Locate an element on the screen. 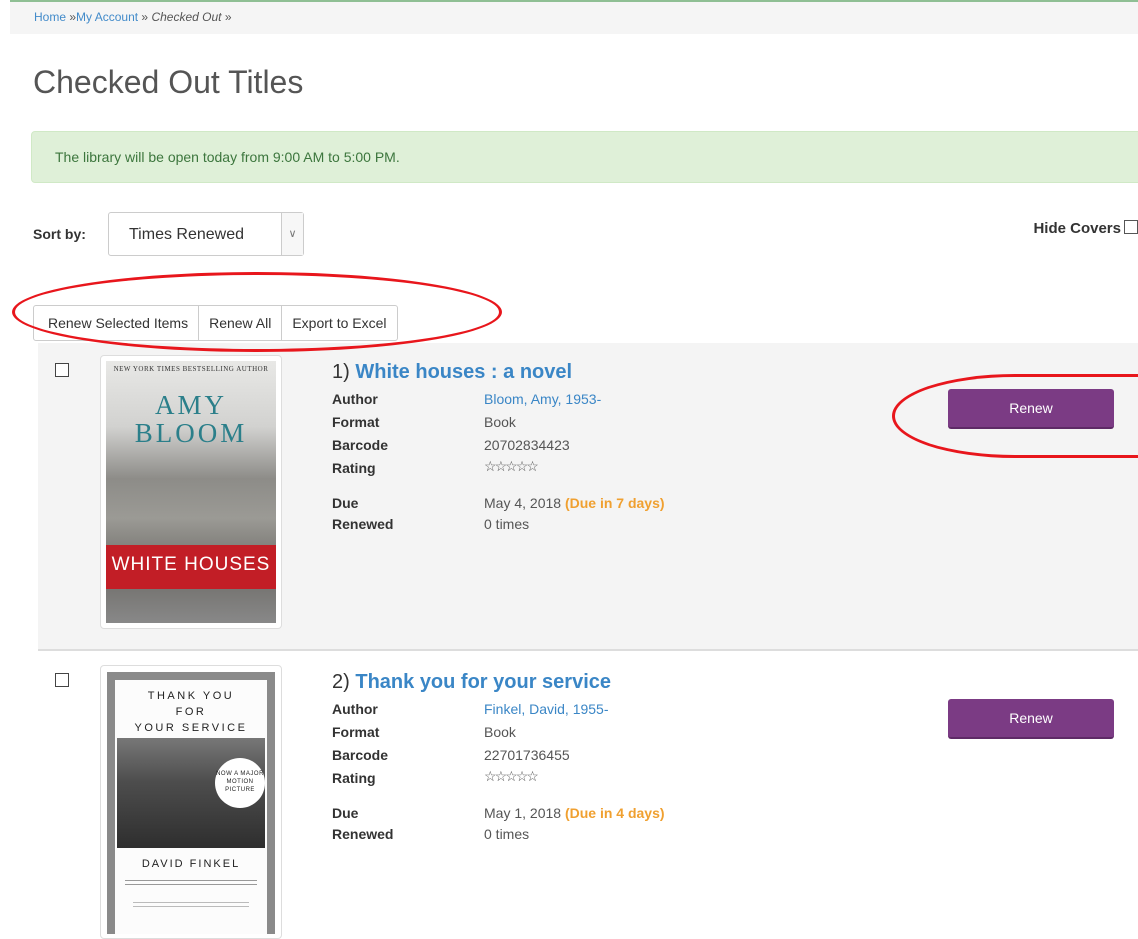 This screenshot has height=939, width=1138. breadcrumb-my-account-link: My Account is located at coordinates (107, 17).